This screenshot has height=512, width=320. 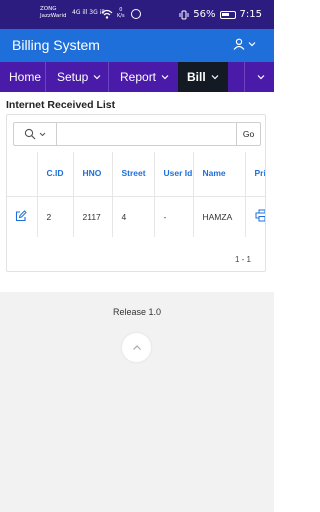 I want to click on print-icon, so click(x=260, y=215).